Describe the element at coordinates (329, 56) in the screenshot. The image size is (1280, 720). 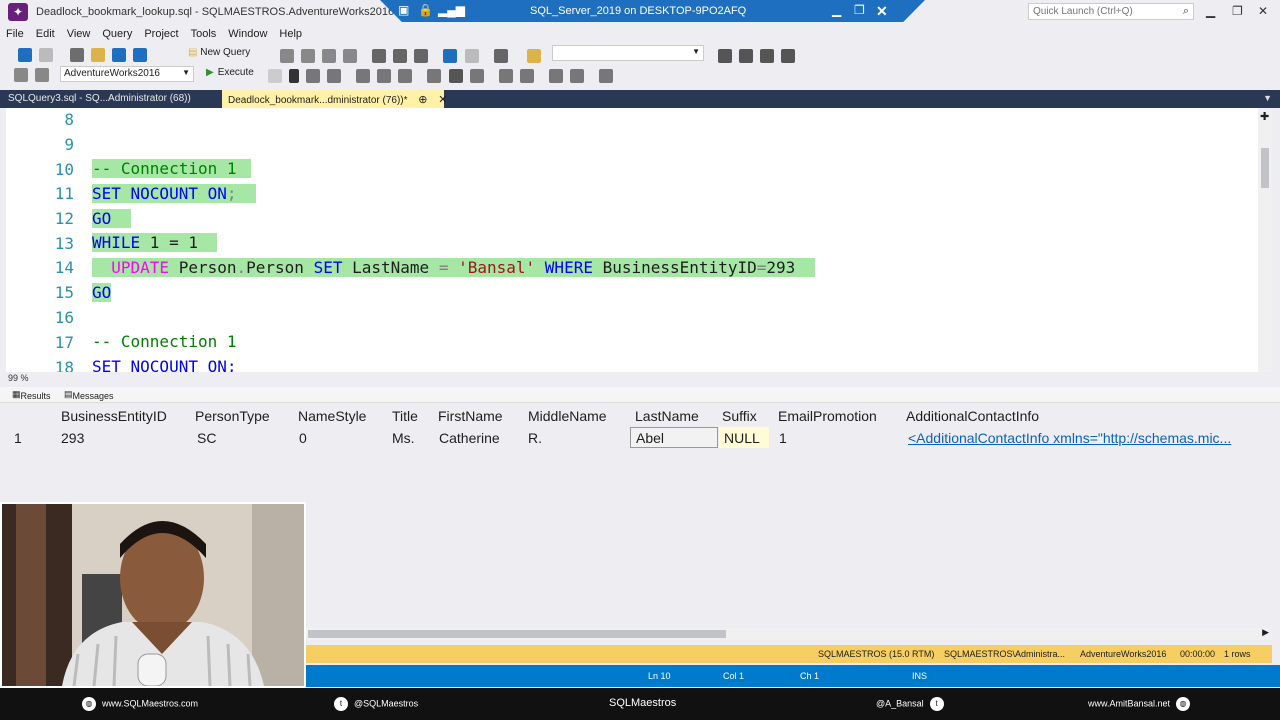
I see `mdx-query-icon` at that location.